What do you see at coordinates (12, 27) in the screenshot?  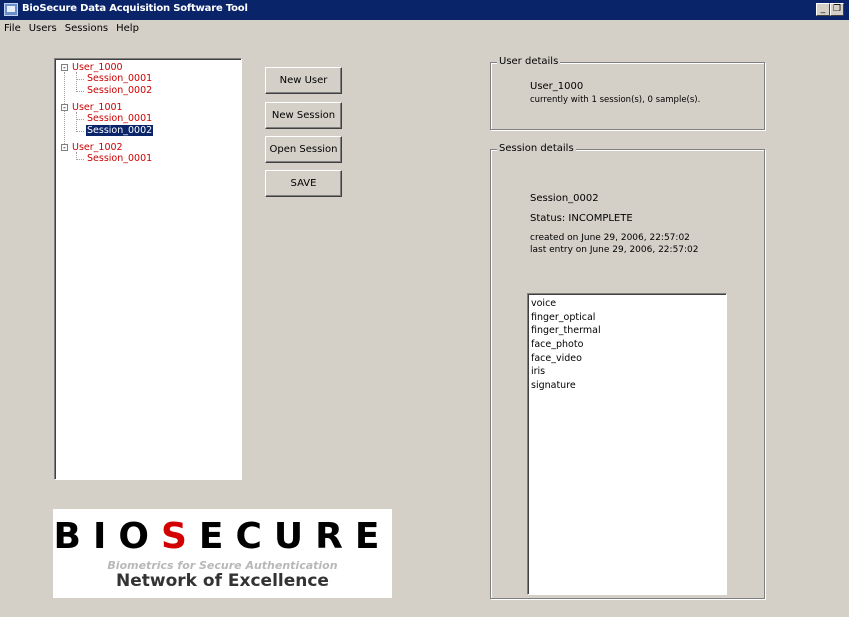 I see `menu-file: File` at bounding box center [12, 27].